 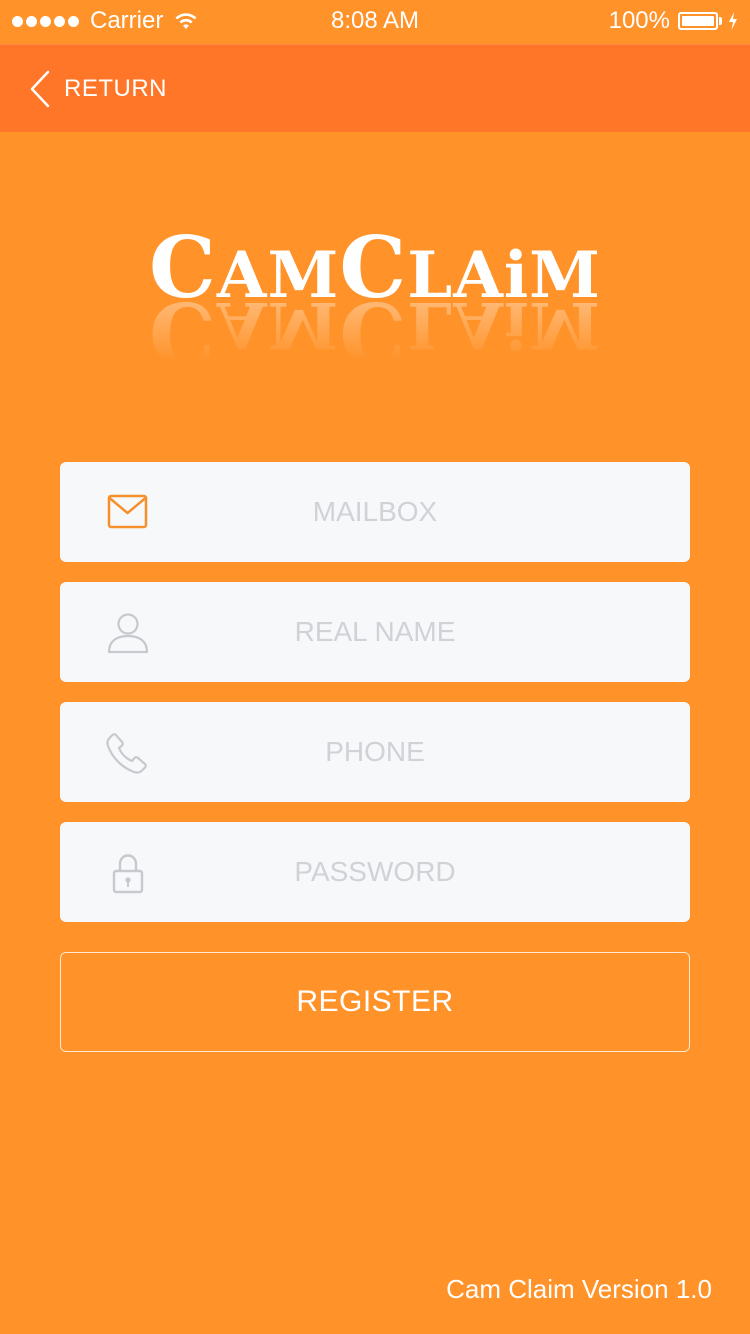 I want to click on return-label: RETURN, so click(x=115, y=88).